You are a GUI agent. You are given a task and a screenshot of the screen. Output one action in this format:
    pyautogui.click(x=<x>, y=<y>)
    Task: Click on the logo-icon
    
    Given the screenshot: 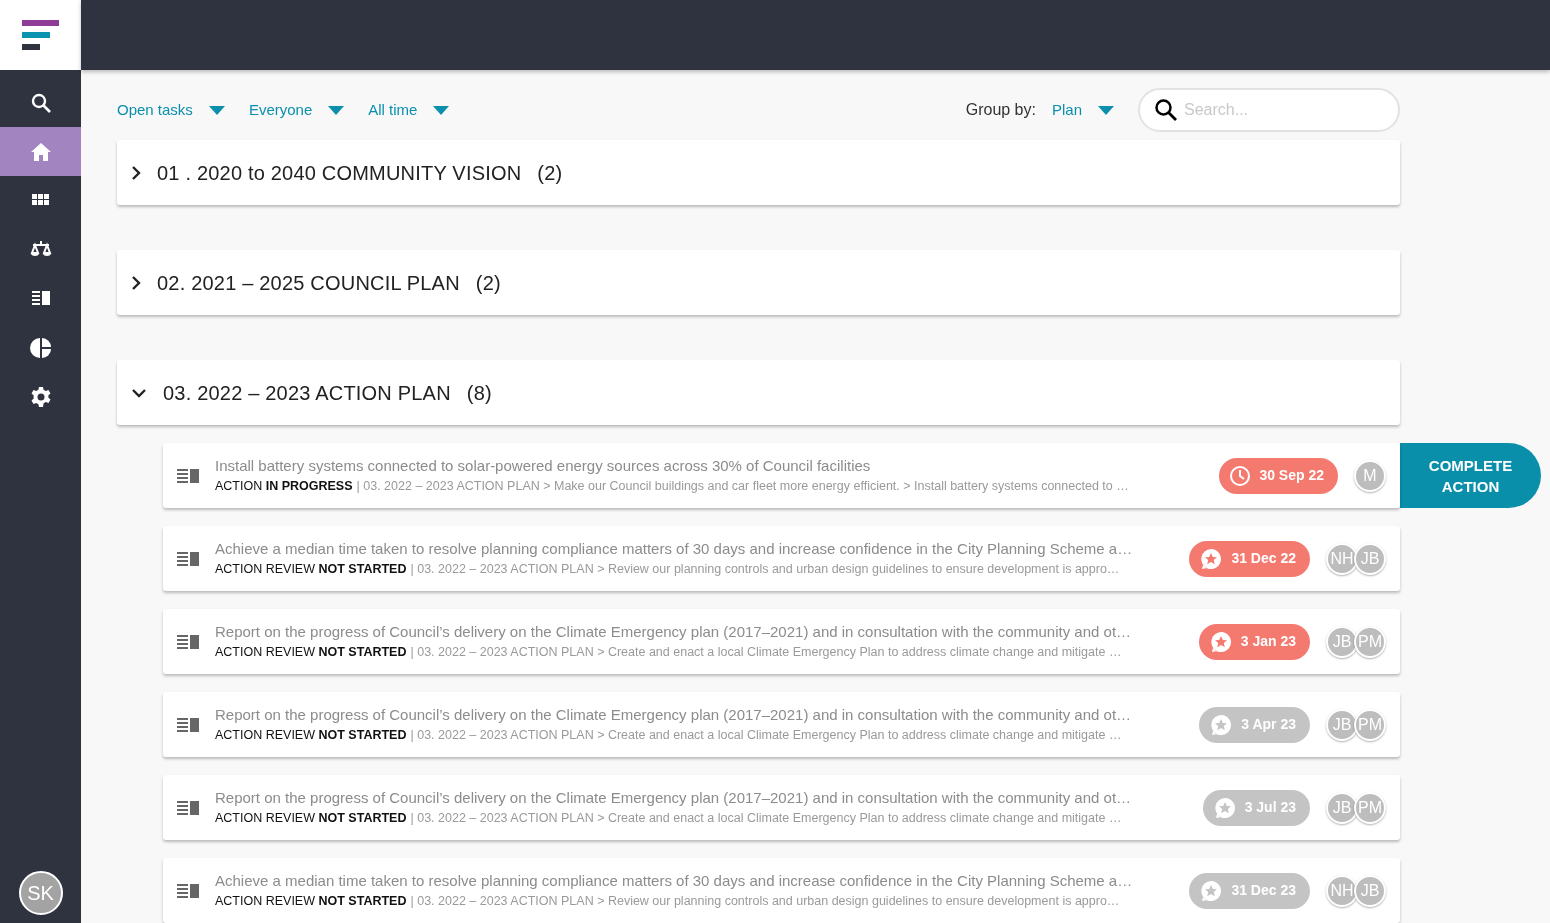 What is the action you would take?
    pyautogui.click(x=40, y=35)
    